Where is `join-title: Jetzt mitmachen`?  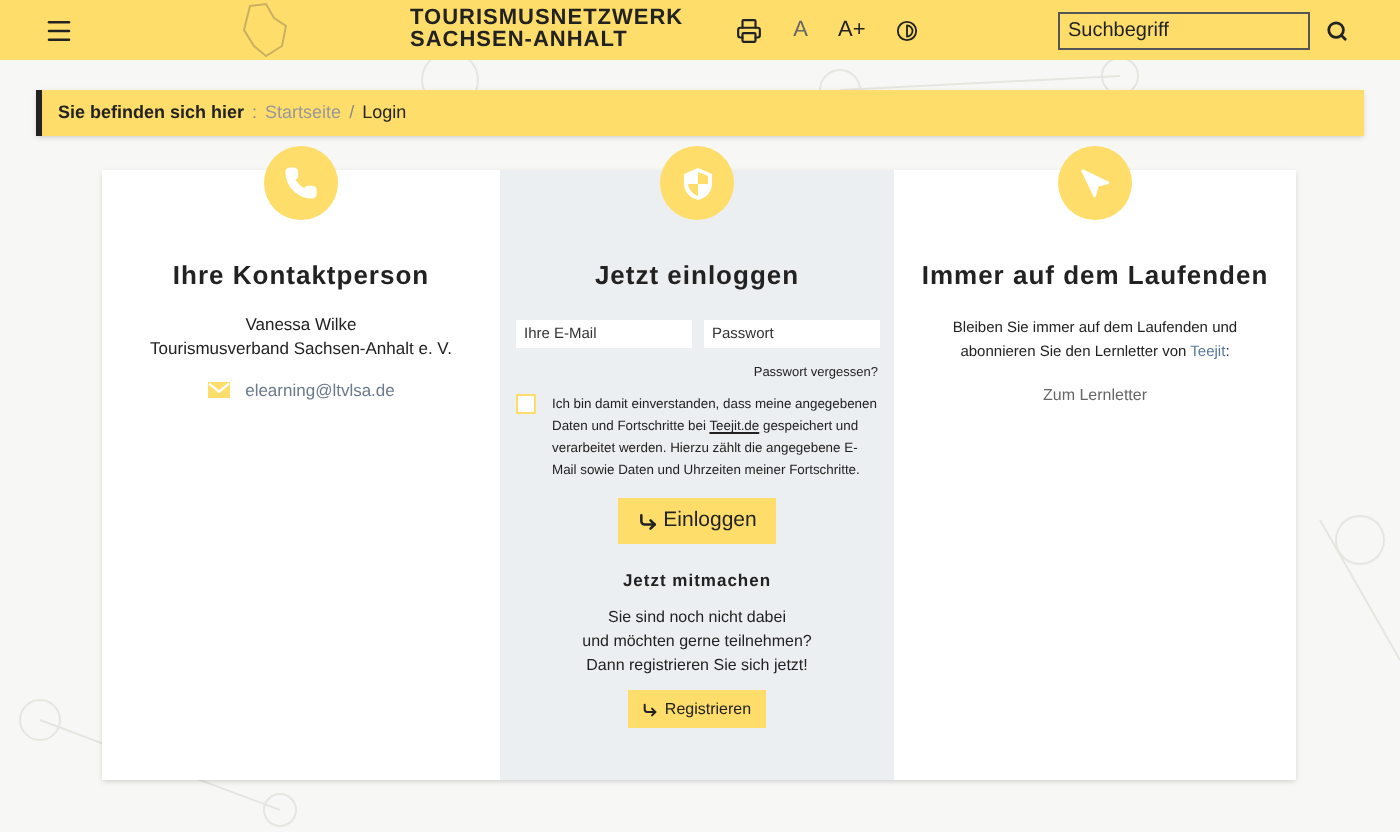 join-title: Jetzt mitmachen is located at coordinates (697, 581).